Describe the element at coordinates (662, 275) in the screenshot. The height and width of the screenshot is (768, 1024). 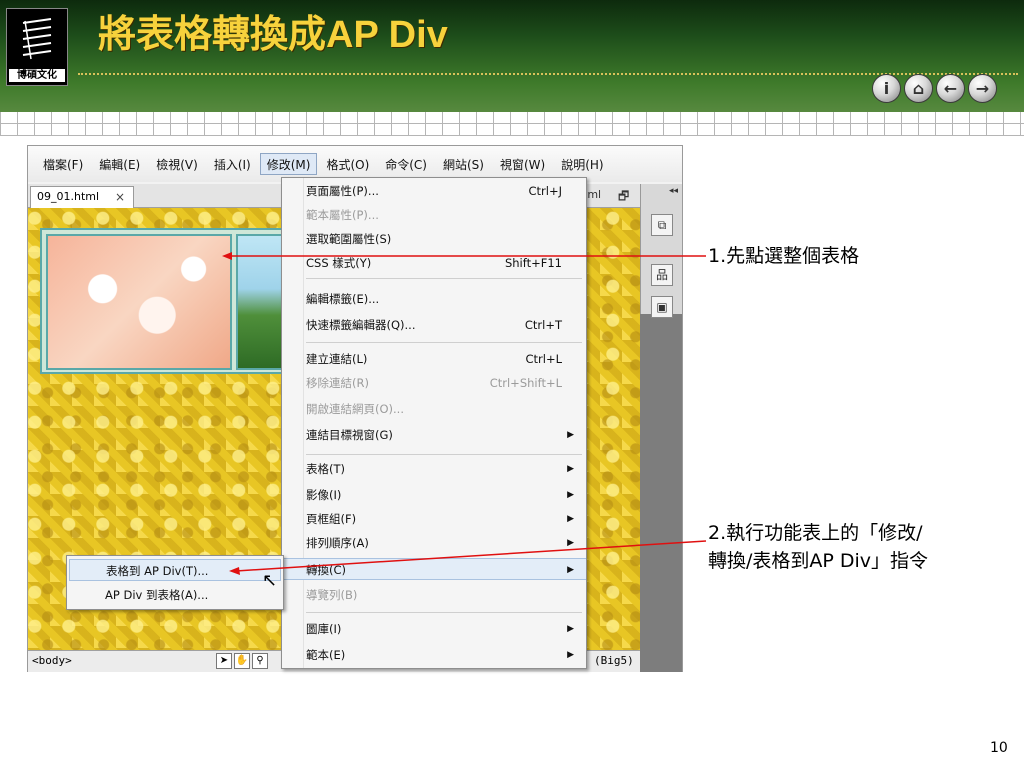
I see `site-map-icon: 品` at that location.